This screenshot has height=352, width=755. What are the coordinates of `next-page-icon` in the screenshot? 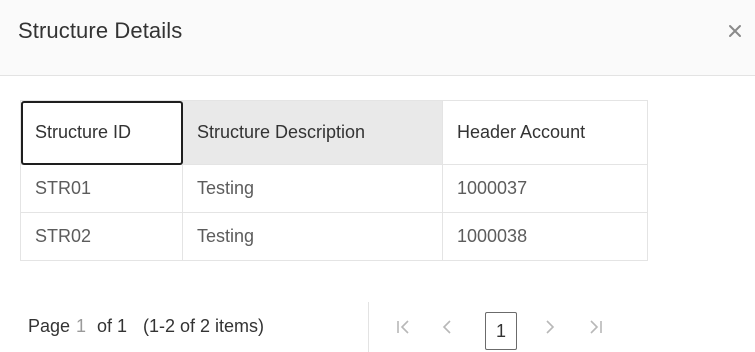 It's located at (550, 327).